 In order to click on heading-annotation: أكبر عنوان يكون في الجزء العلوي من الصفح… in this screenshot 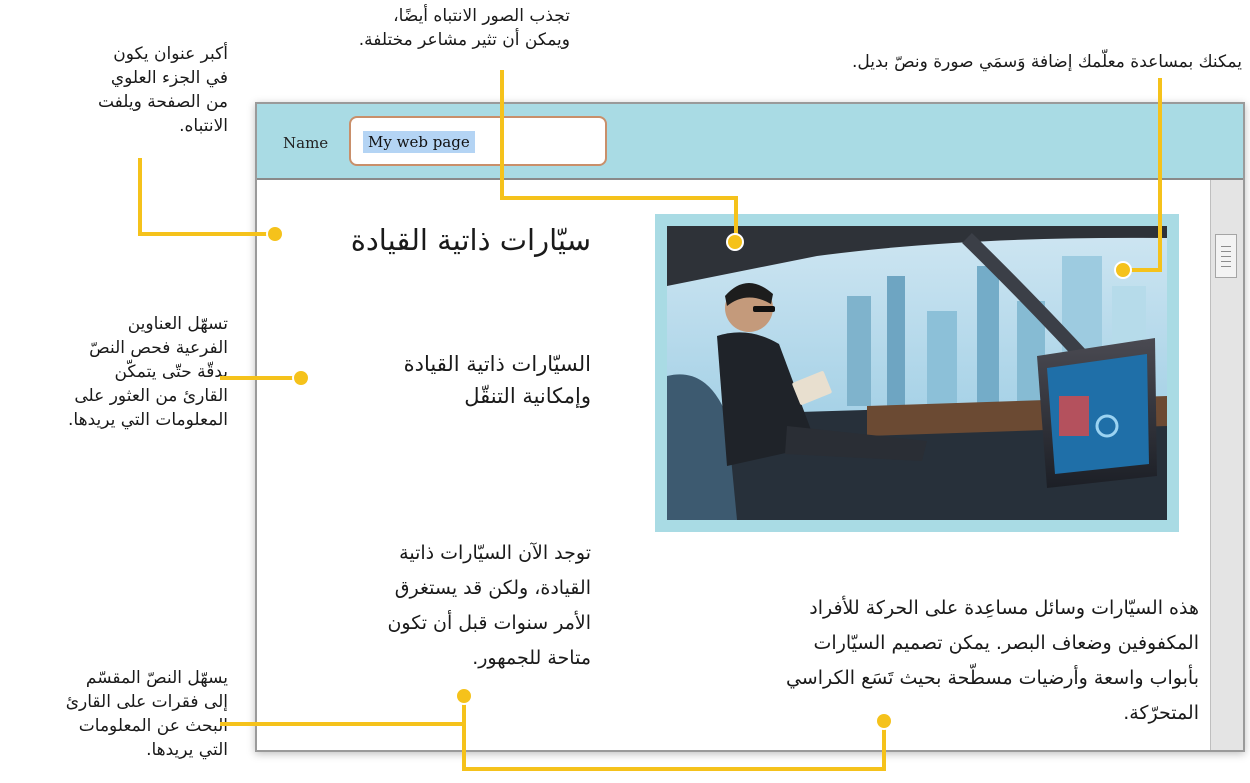, I will do `click(162, 90)`.